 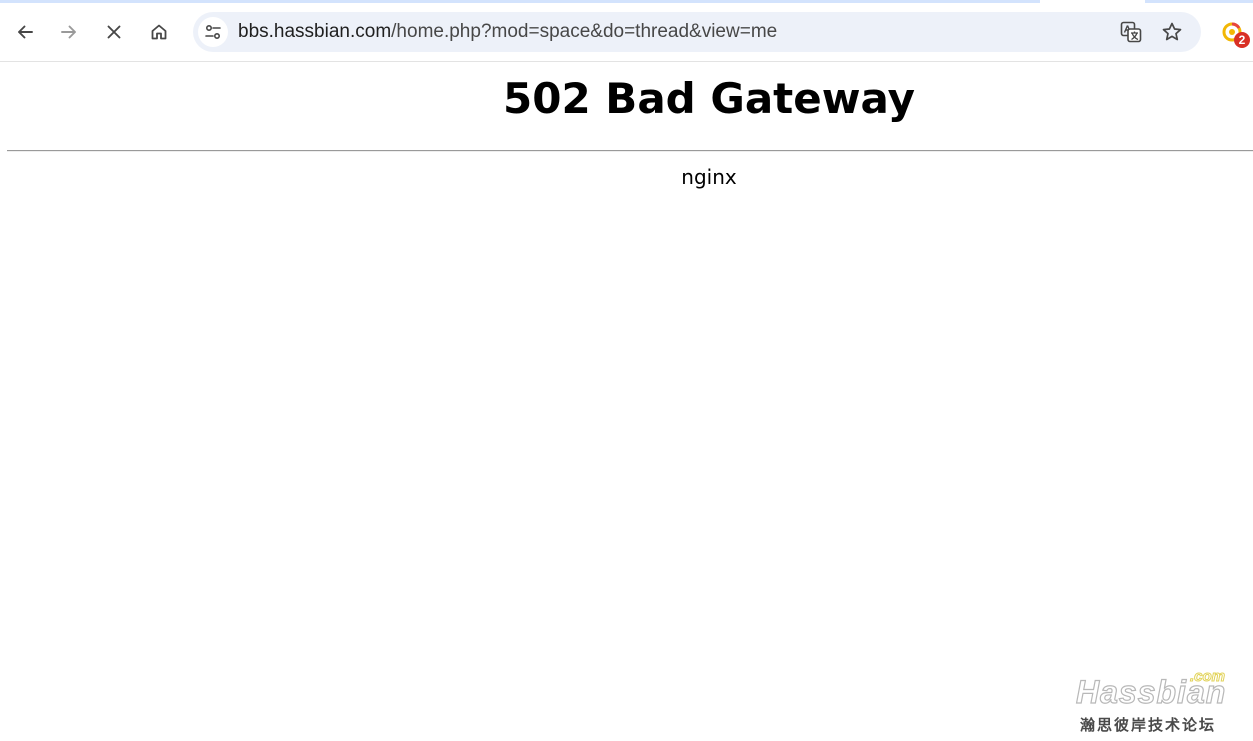 I want to click on watermark-tagline: 瀚思彼岸技术论坛, so click(x=1148, y=725).